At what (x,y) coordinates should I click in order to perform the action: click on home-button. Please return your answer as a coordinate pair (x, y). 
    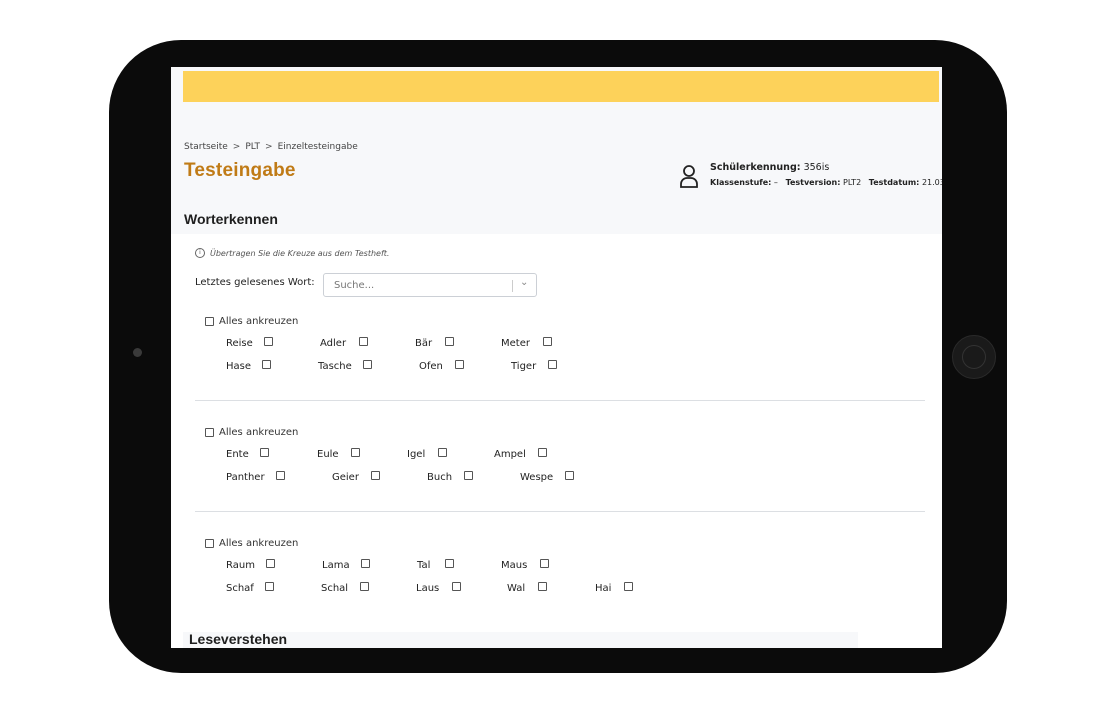
    Looking at the image, I should click on (974, 357).